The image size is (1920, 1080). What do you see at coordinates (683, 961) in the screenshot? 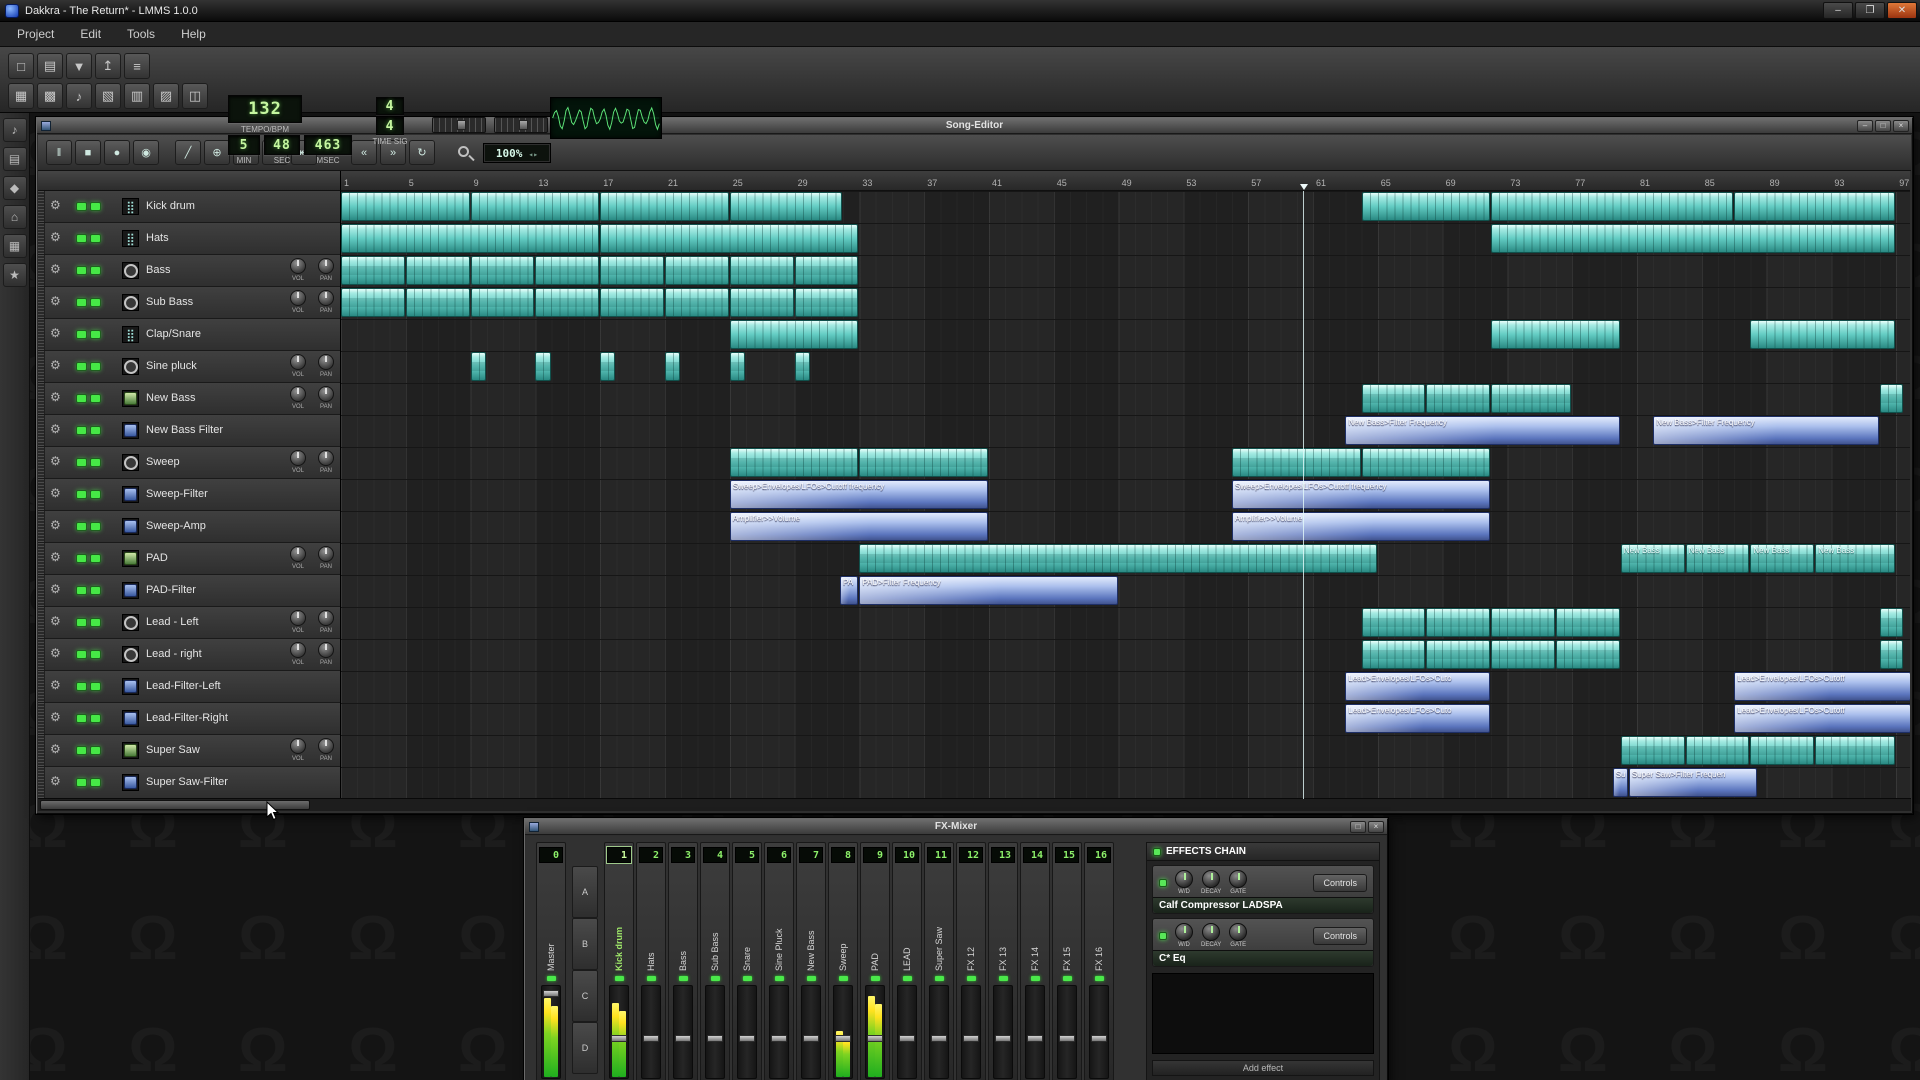
I see `mixer-channel-3: 3 Bass` at bounding box center [683, 961].